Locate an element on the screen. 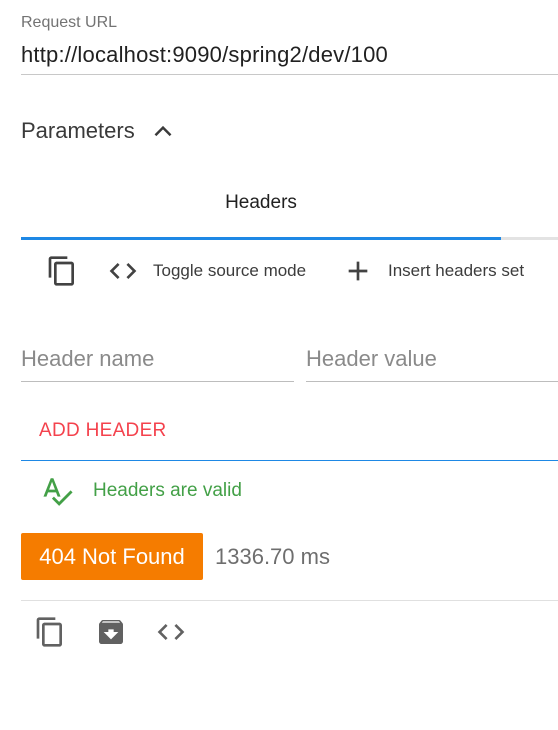 The width and height of the screenshot is (558, 730). response-divider is located at coordinates (289, 600).